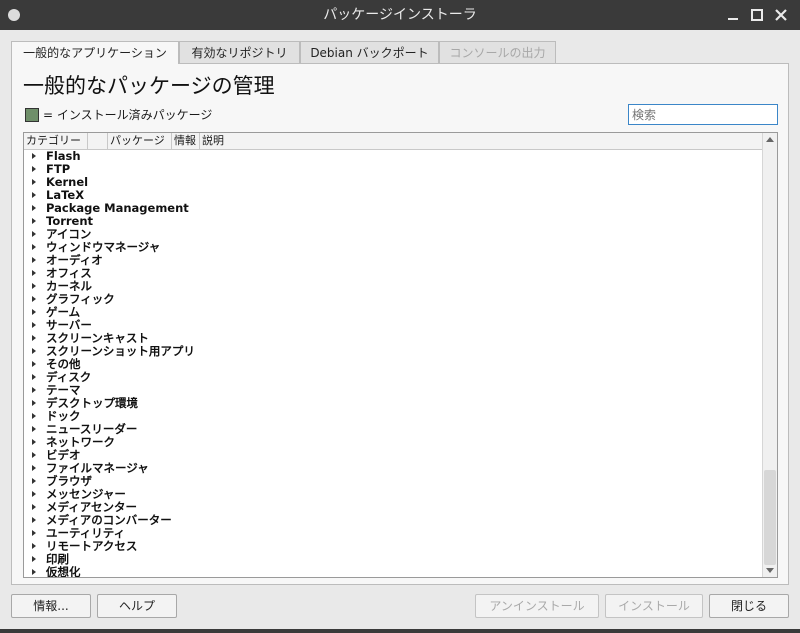 This screenshot has height=633, width=800. What do you see at coordinates (393, 403) in the screenshot?
I see `category-row: デスクトップ環境` at bounding box center [393, 403].